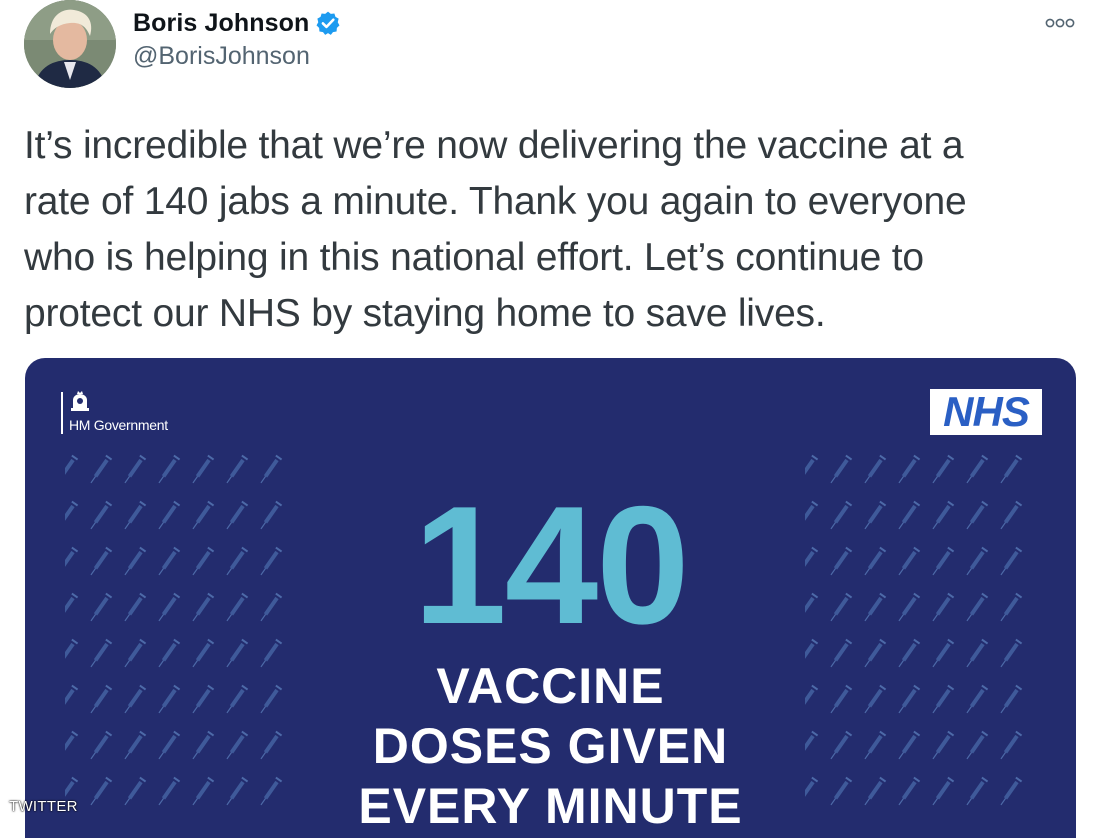 The image size is (1100, 838). I want to click on caption-line-1: VACCINE, so click(550, 686).